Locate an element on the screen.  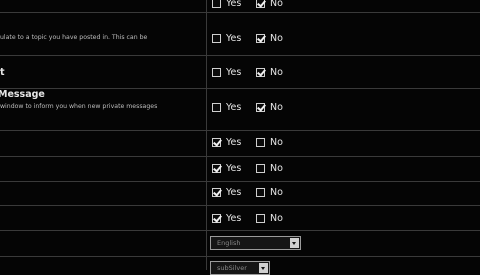
language-select: English is located at coordinates (255, 243).